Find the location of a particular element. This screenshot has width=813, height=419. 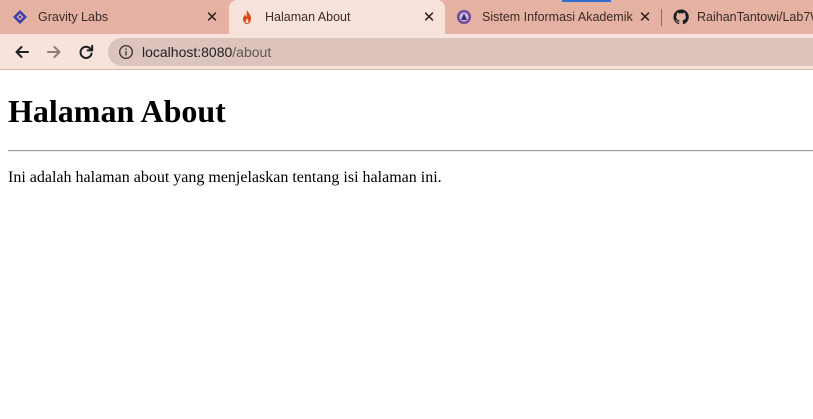

tab-halaman-about: Halaman About ✕ is located at coordinates (337, 17).